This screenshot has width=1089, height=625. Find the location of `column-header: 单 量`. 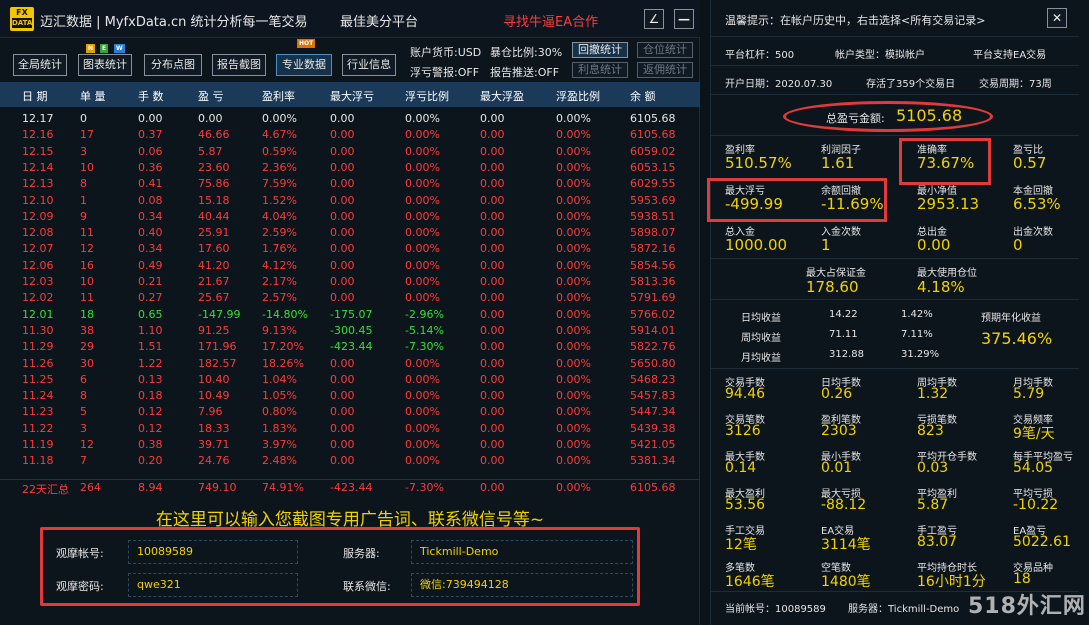

column-header: 单 量 is located at coordinates (93, 96).